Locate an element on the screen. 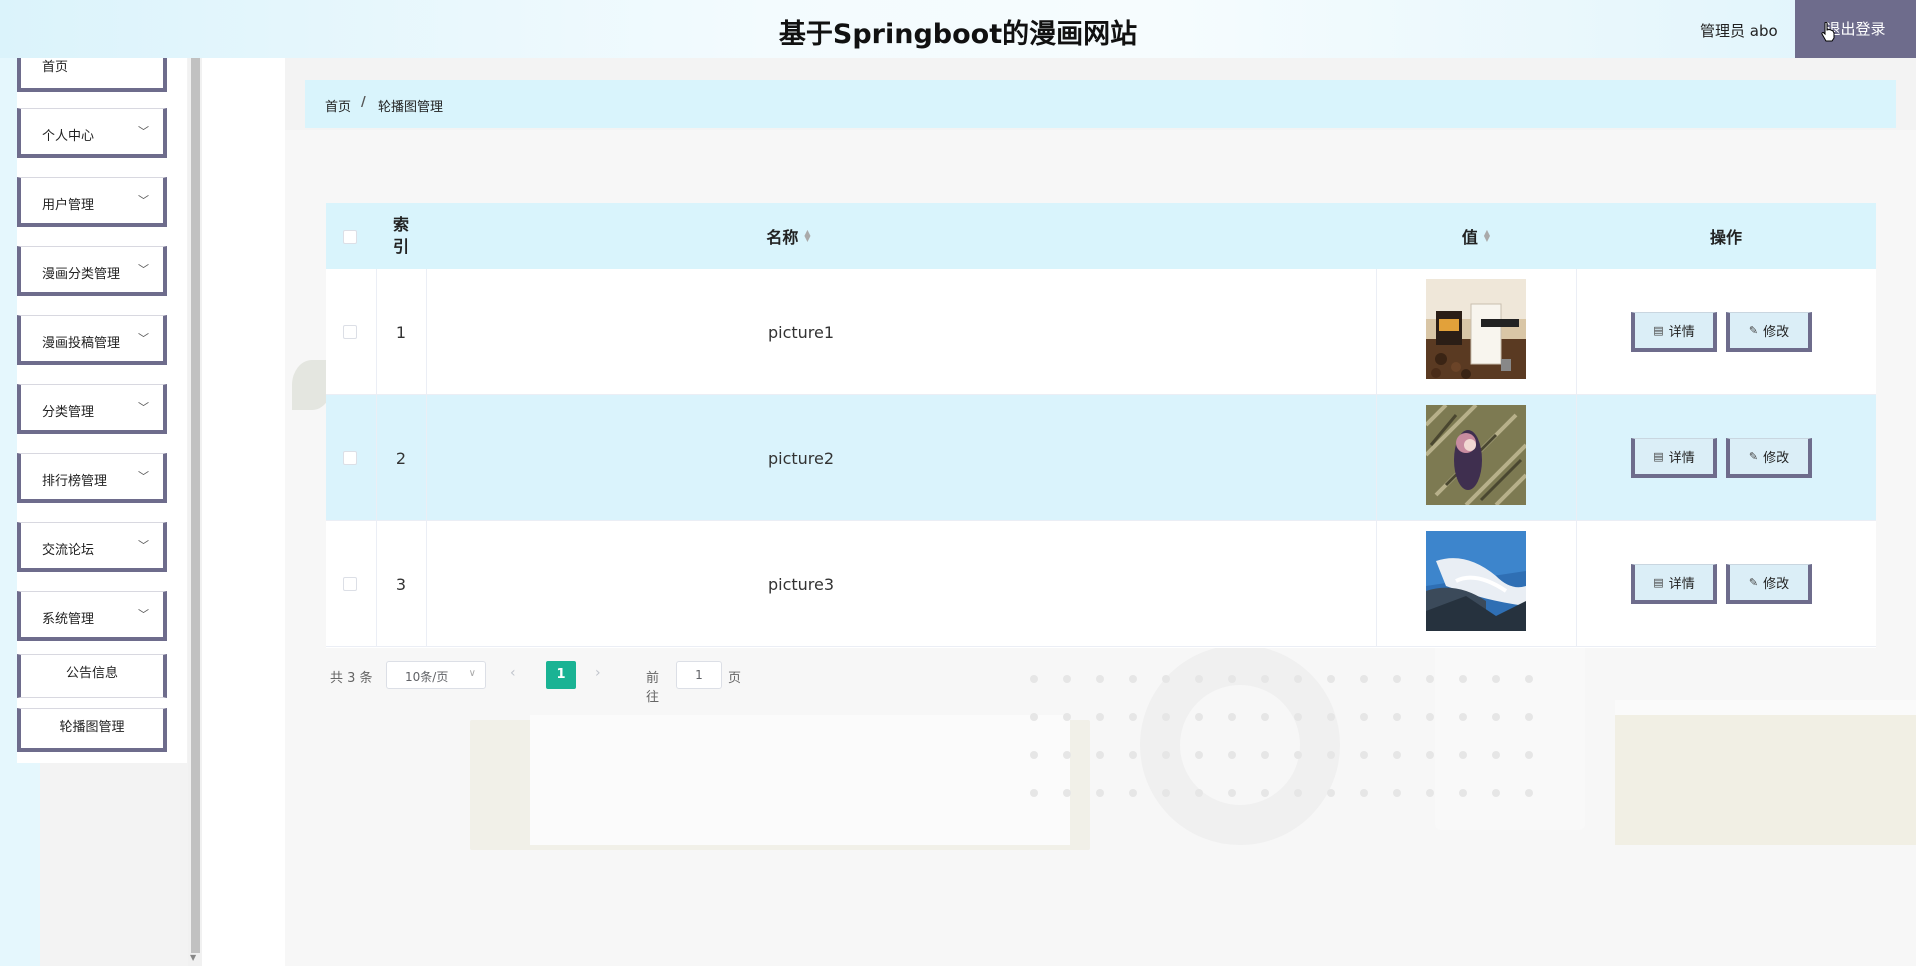  table-row: 3 picture3 ▤ 详情 ✎ 修改 is located at coordinates (1101, 584).